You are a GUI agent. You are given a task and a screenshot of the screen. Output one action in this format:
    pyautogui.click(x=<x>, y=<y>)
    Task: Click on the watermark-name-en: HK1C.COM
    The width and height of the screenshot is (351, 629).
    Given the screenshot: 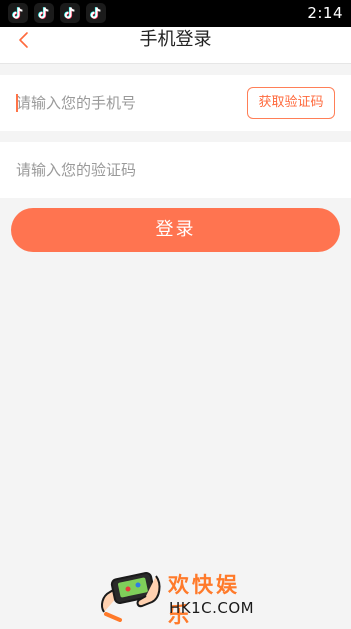 What is the action you would take?
    pyautogui.click(x=212, y=608)
    